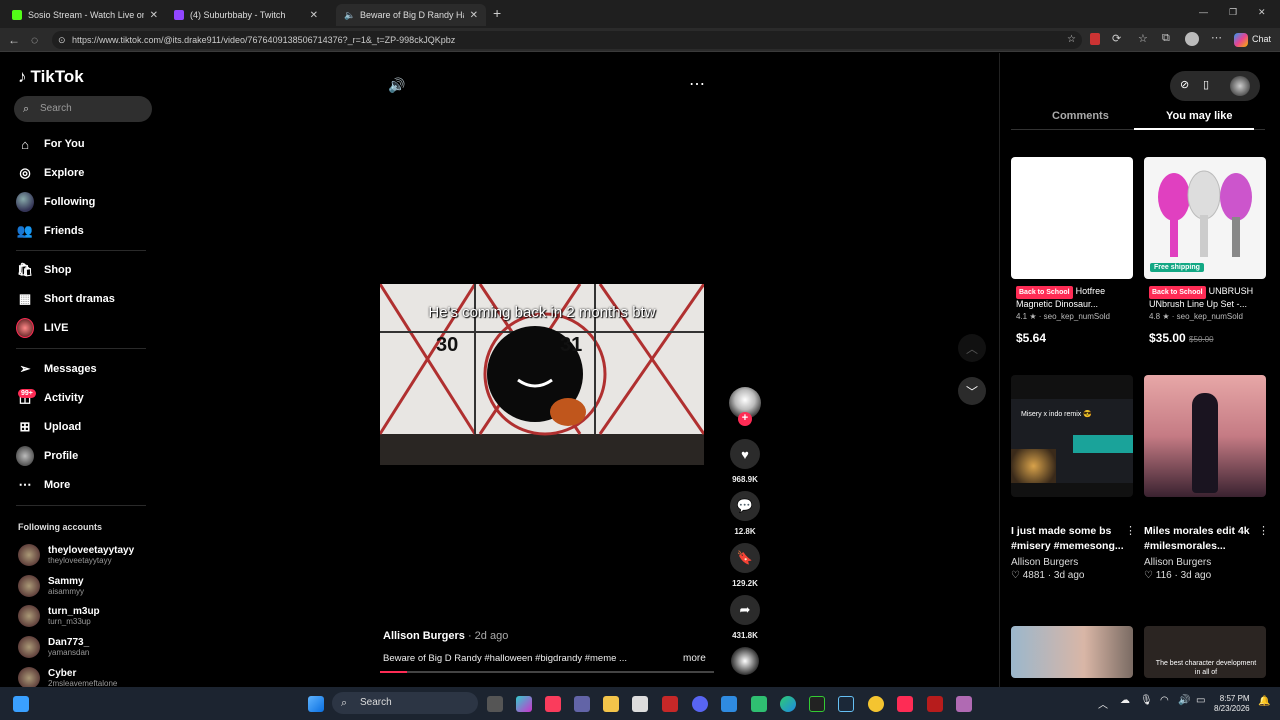 Image resolution: width=1280 pixels, height=720 pixels. I want to click on steam-icon, so click(846, 704).